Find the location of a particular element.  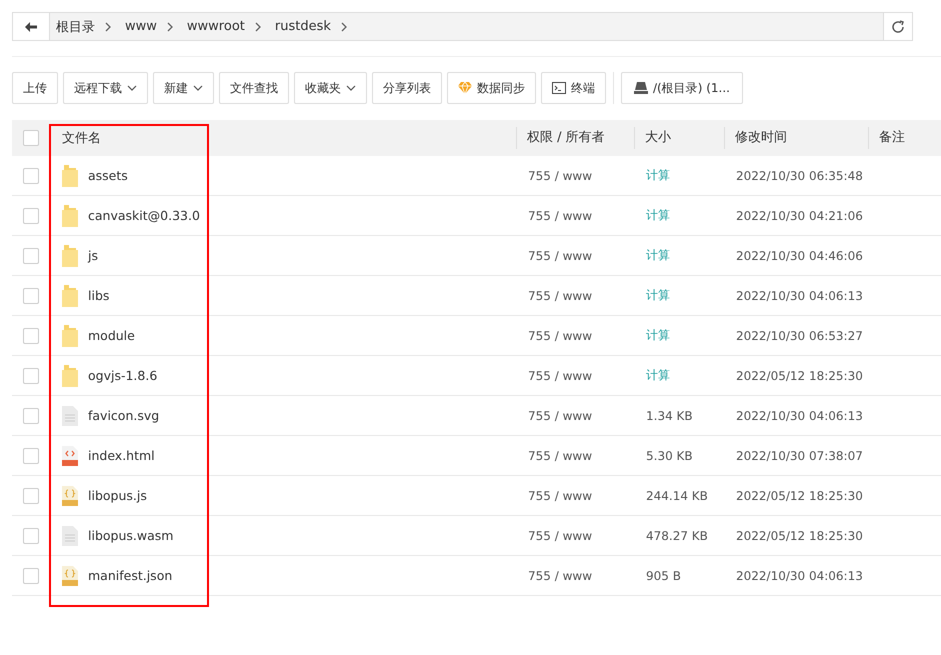

file-name-link: favicon.svg is located at coordinates (124, 415).